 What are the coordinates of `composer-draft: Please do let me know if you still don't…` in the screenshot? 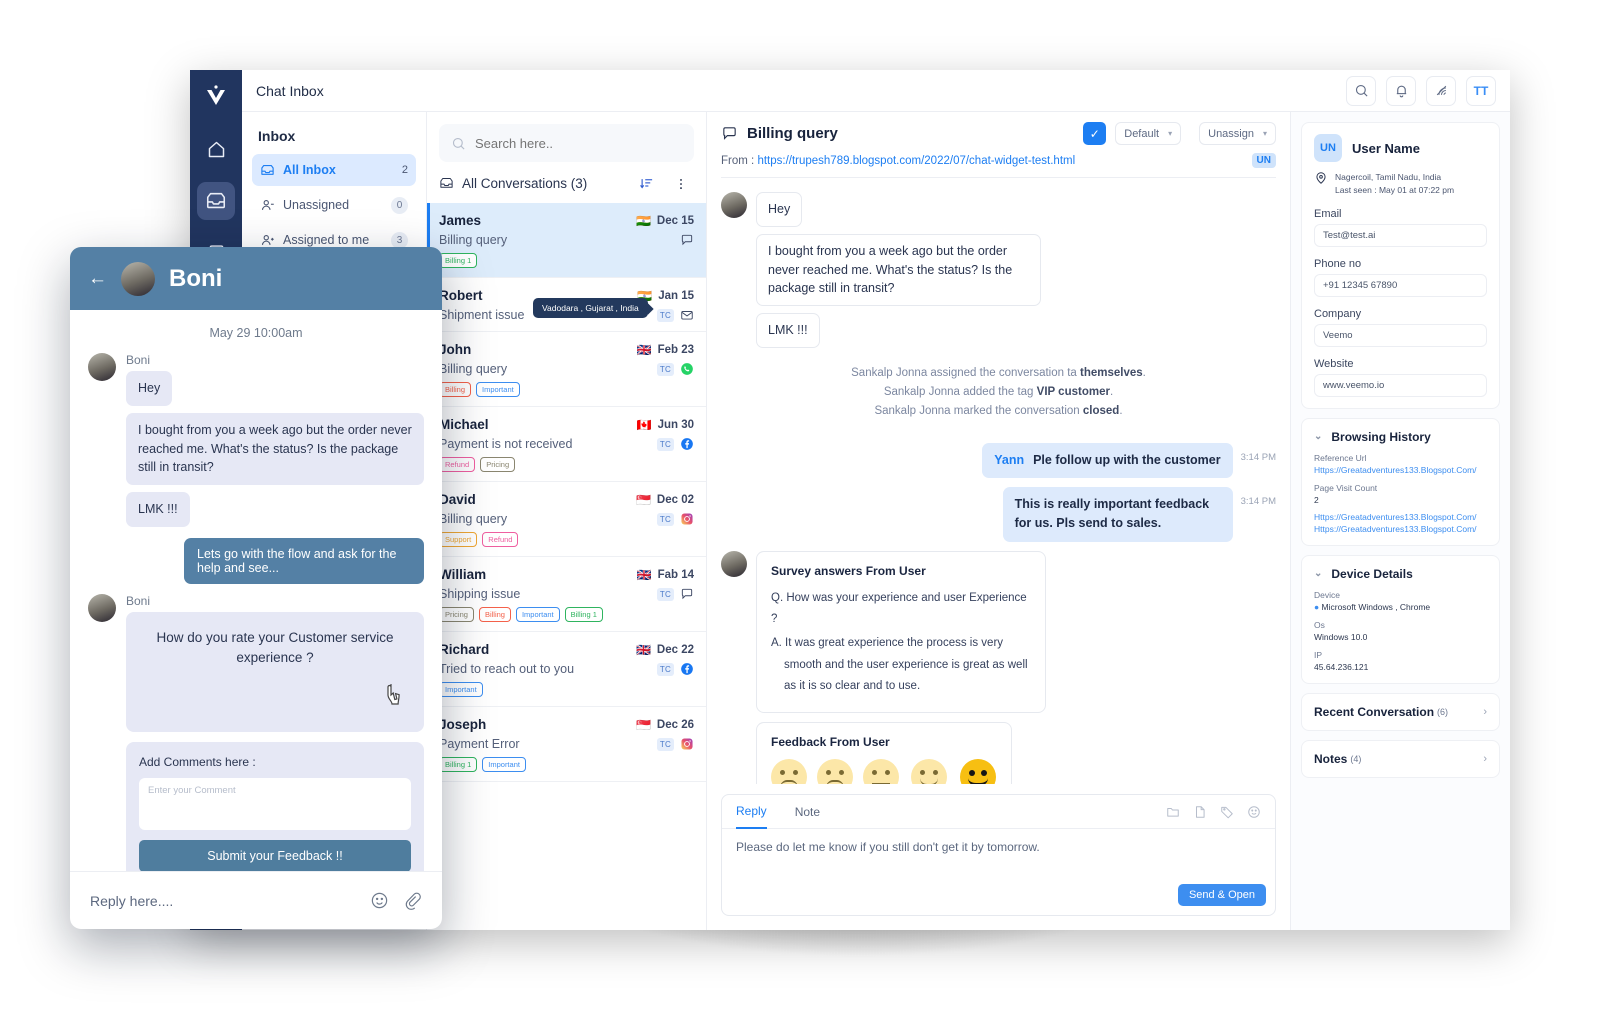 It's located at (888, 847).